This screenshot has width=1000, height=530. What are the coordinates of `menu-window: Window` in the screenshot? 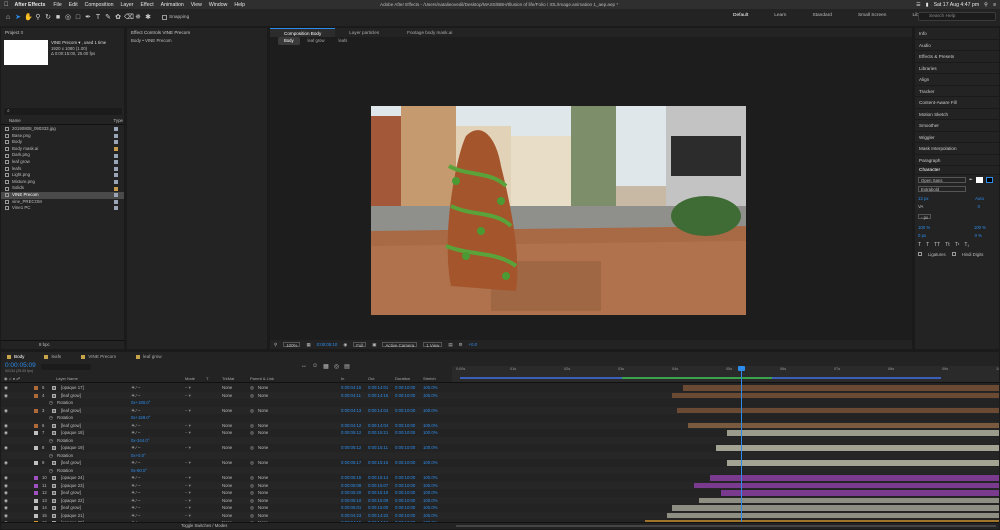 It's located at (218, 5).